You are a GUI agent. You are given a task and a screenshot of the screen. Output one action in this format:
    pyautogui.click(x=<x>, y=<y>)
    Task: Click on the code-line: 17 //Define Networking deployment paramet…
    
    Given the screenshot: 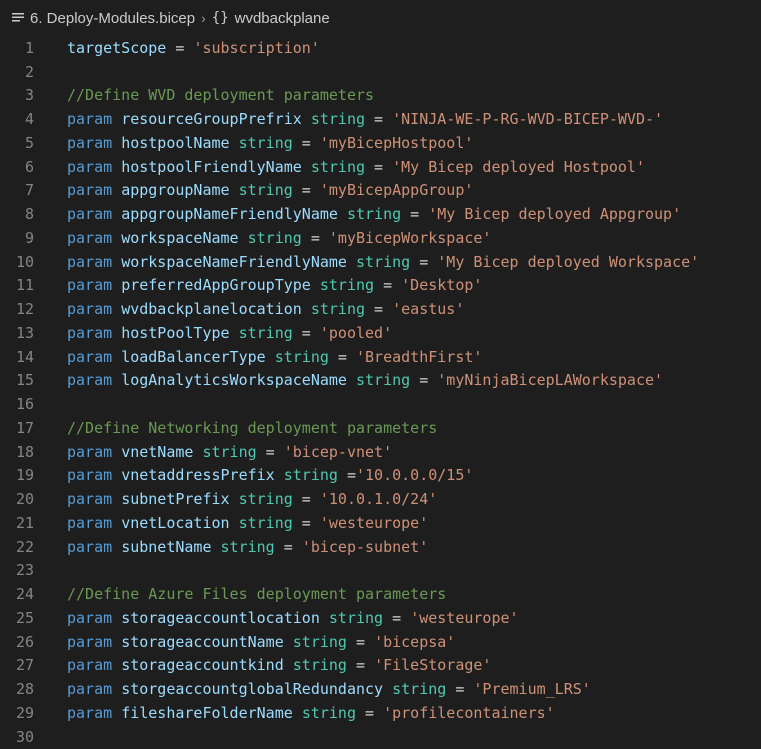 What is the action you would take?
    pyautogui.click(x=380, y=428)
    